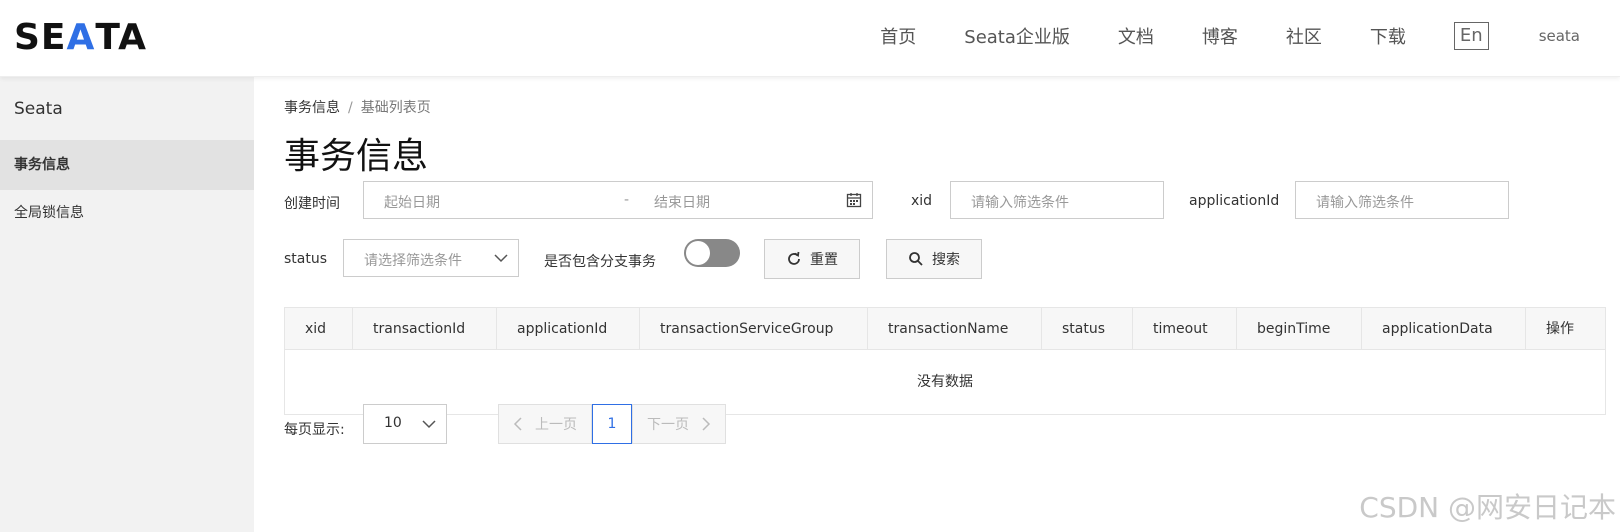 The height and width of the screenshot is (532, 1620). What do you see at coordinates (1234, 201) in the screenshot?
I see `application-id-filter-label: applicationId` at bounding box center [1234, 201].